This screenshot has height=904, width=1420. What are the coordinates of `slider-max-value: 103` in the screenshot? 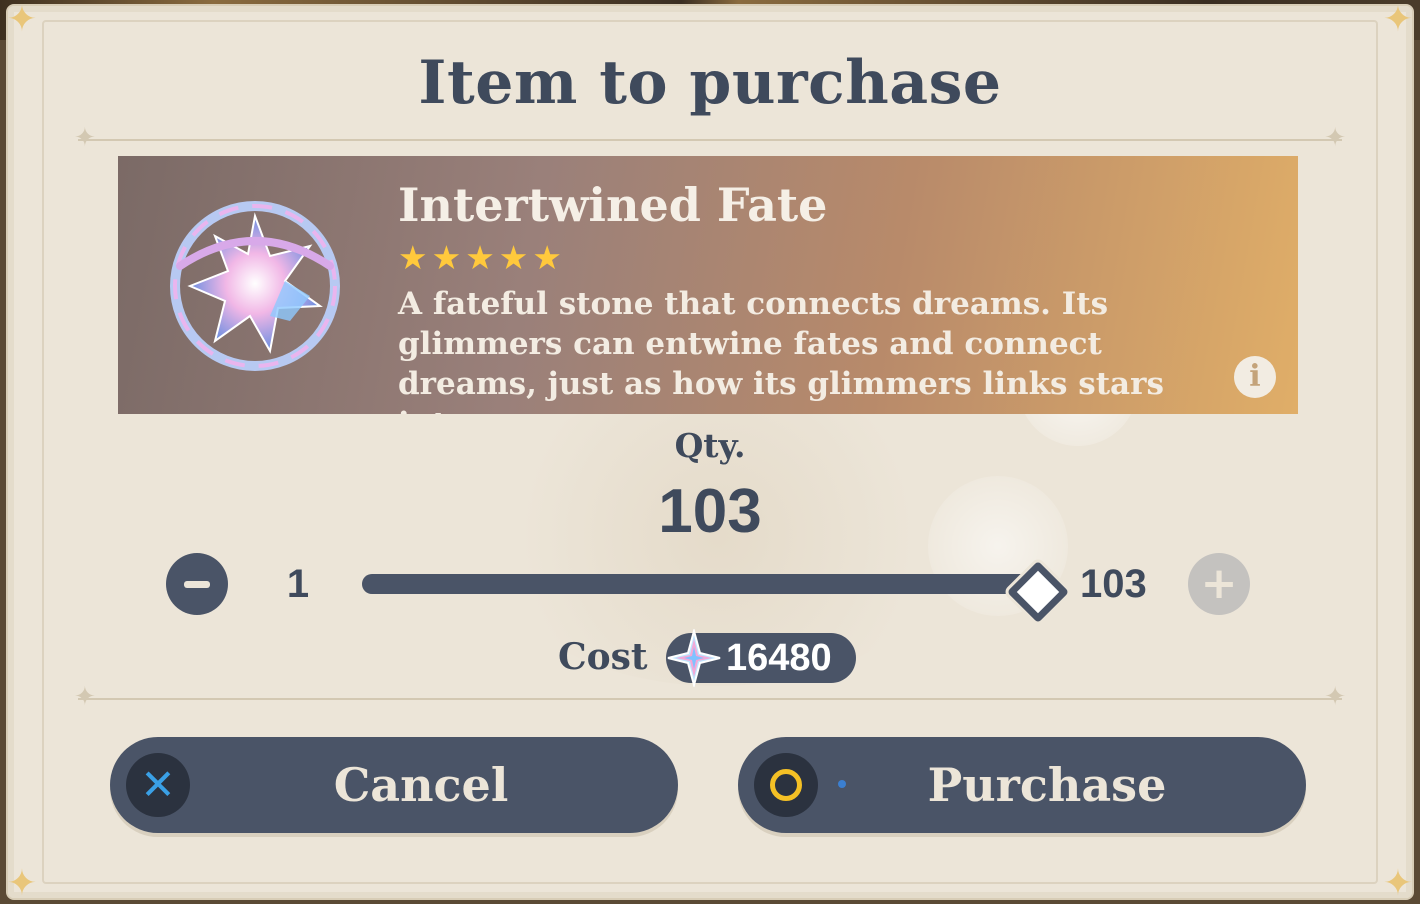 It's located at (1113, 584).